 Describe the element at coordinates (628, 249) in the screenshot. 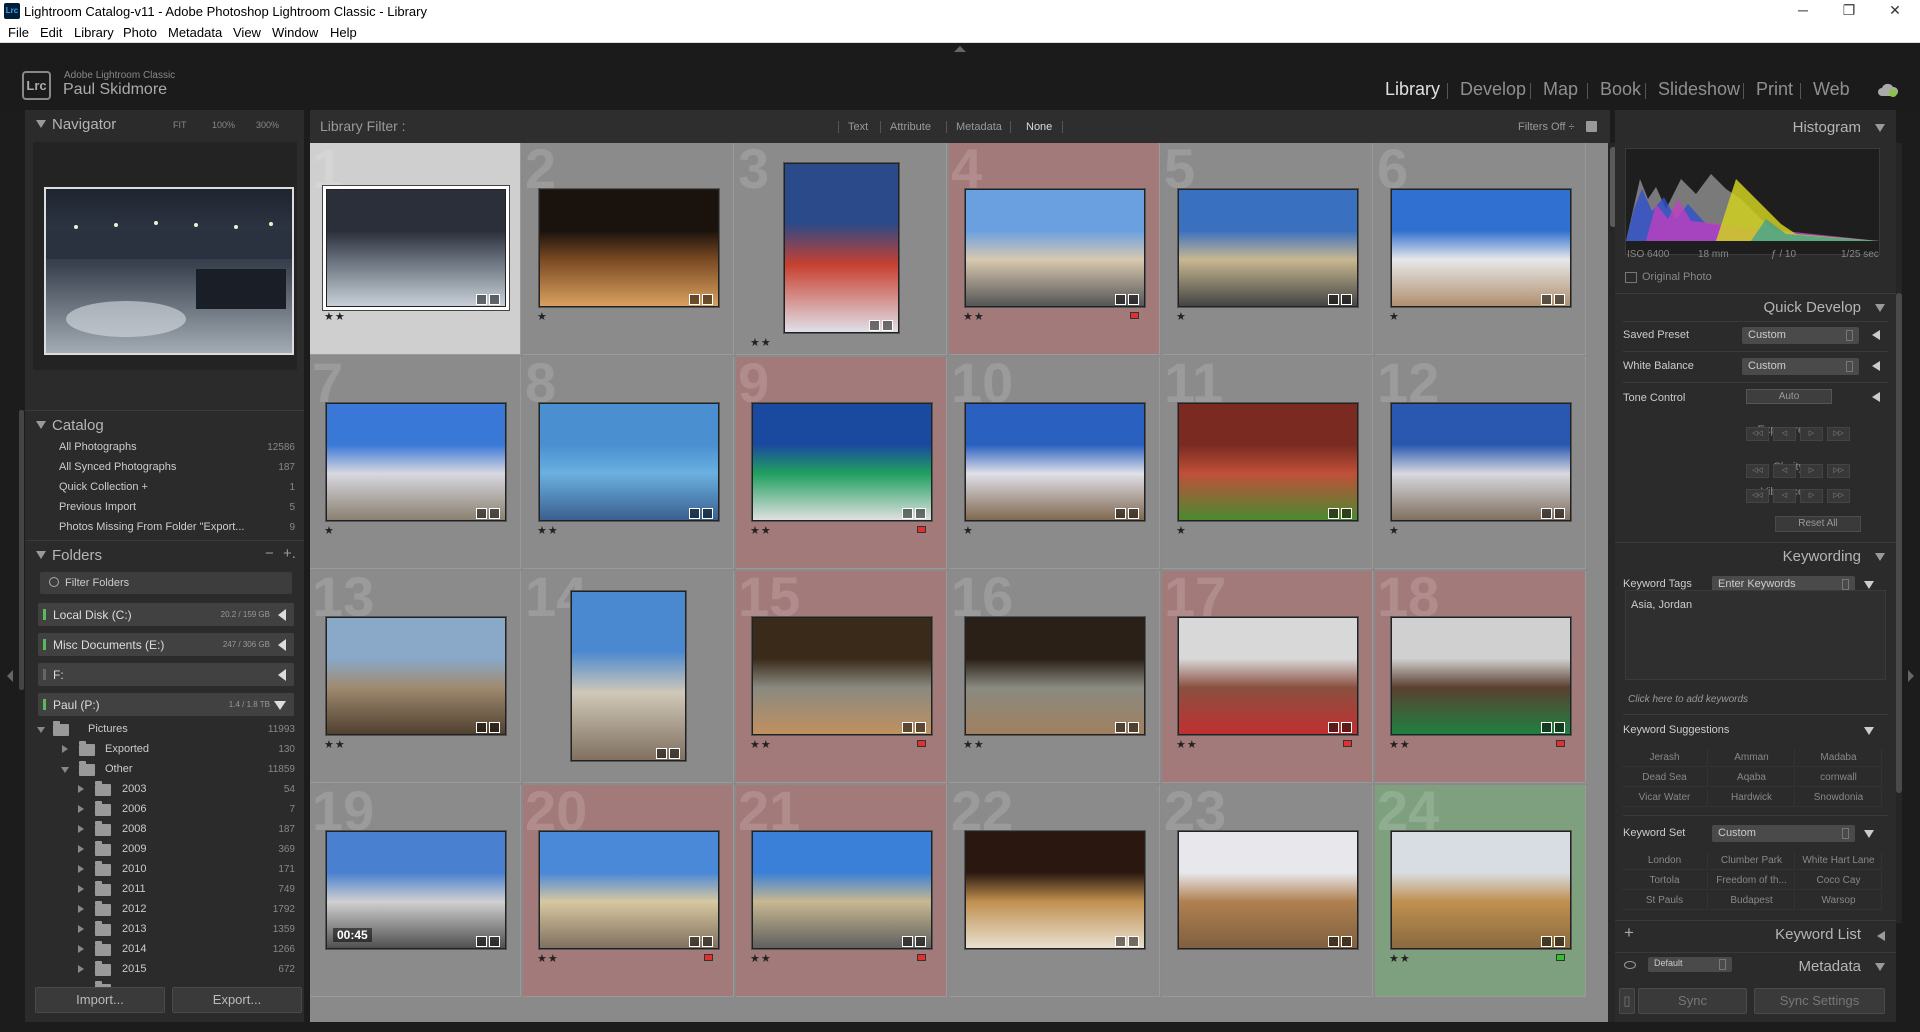

I see `grid-cell: 2 ★` at that location.